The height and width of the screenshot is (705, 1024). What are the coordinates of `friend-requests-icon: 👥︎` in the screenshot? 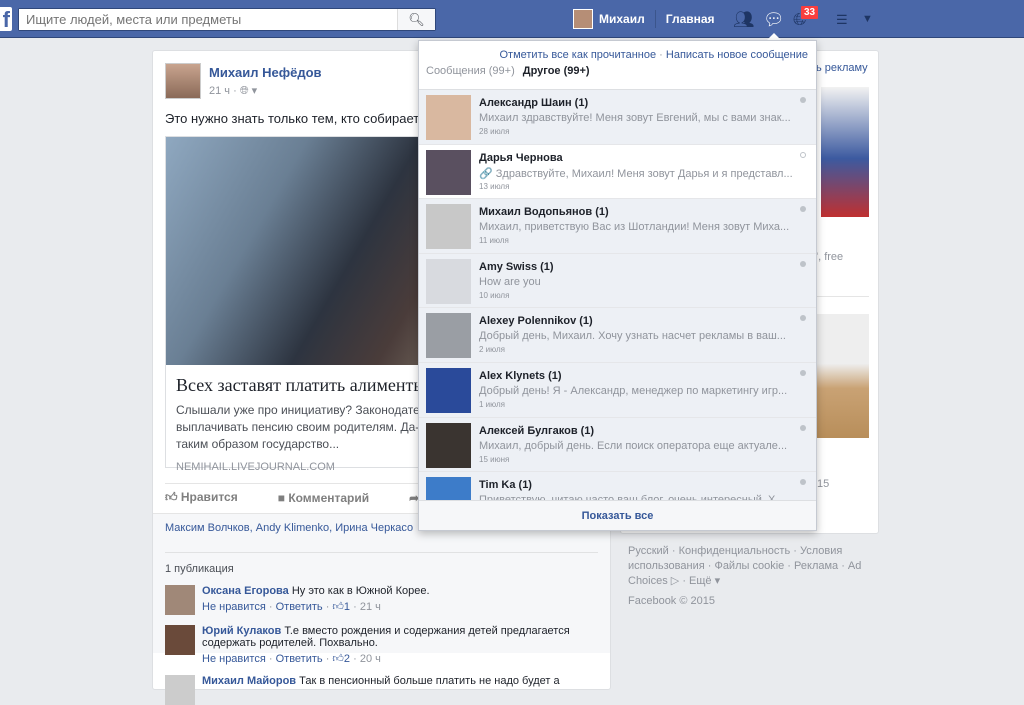 It's located at (744, 20).